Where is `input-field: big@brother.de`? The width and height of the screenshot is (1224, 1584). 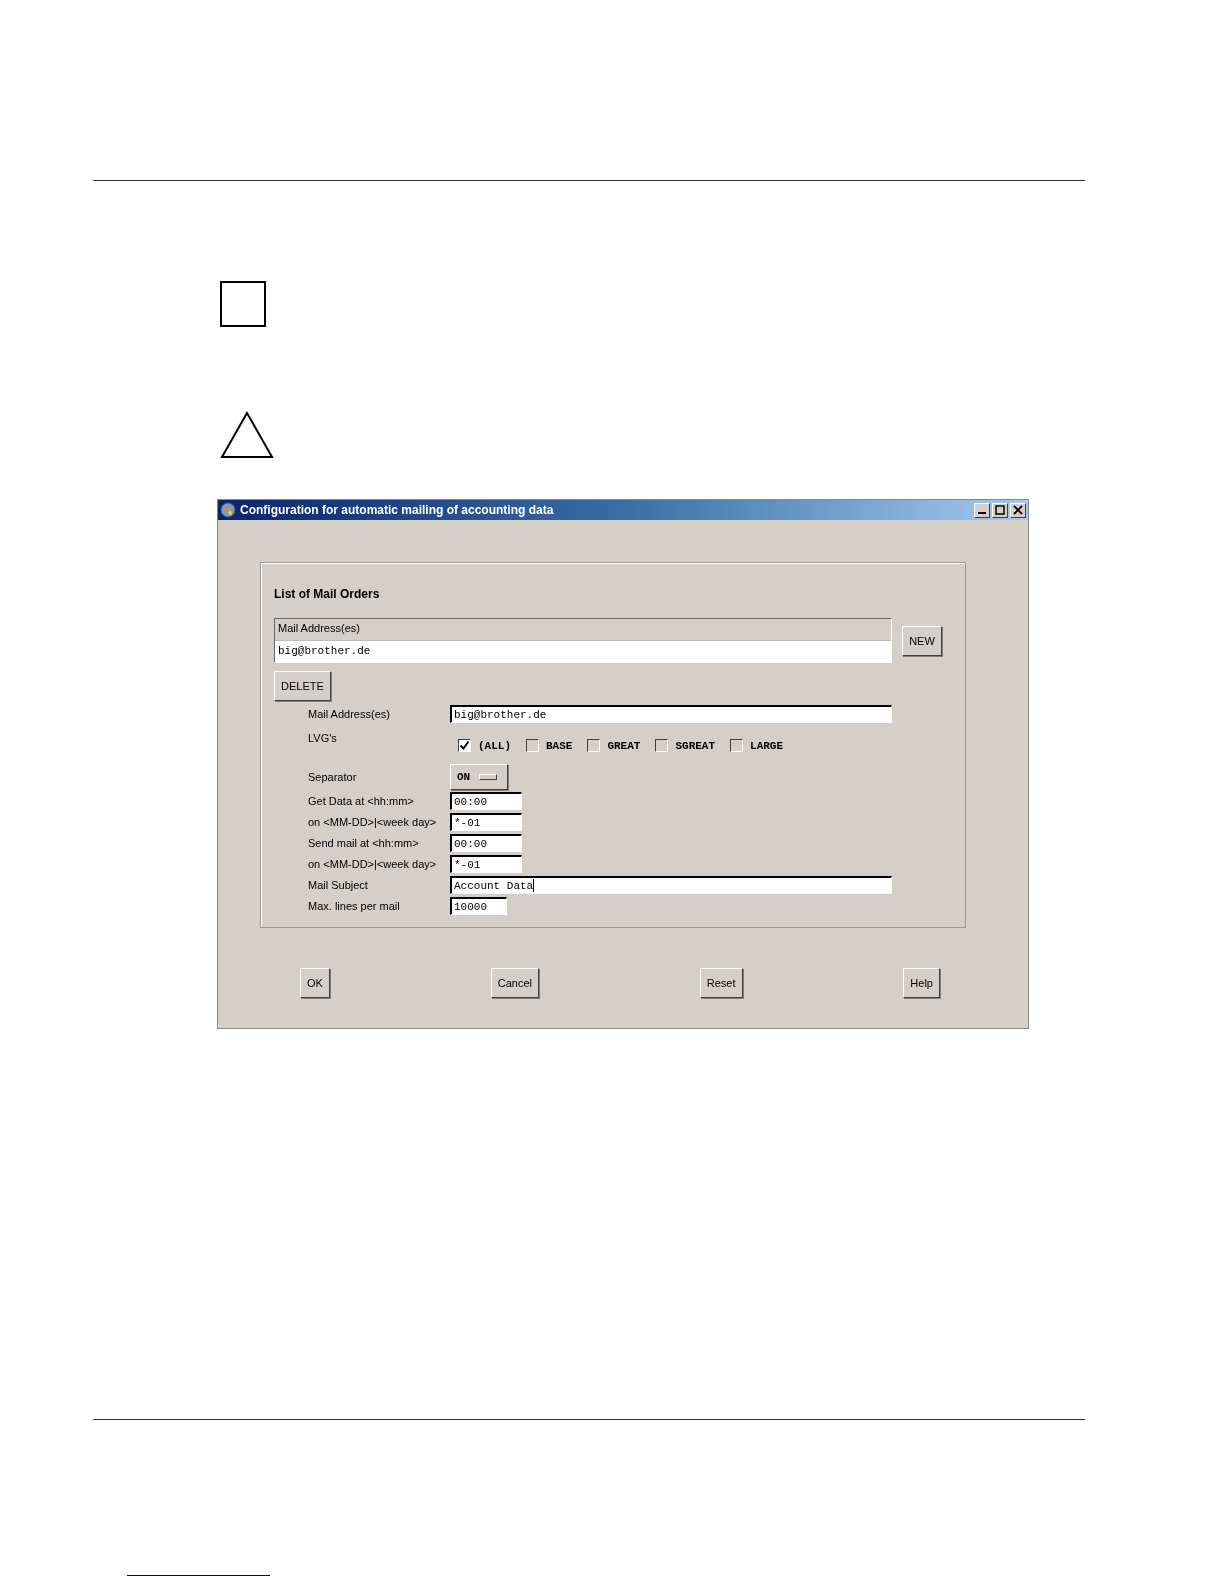
input-field: big@brother.de is located at coordinates (671, 714).